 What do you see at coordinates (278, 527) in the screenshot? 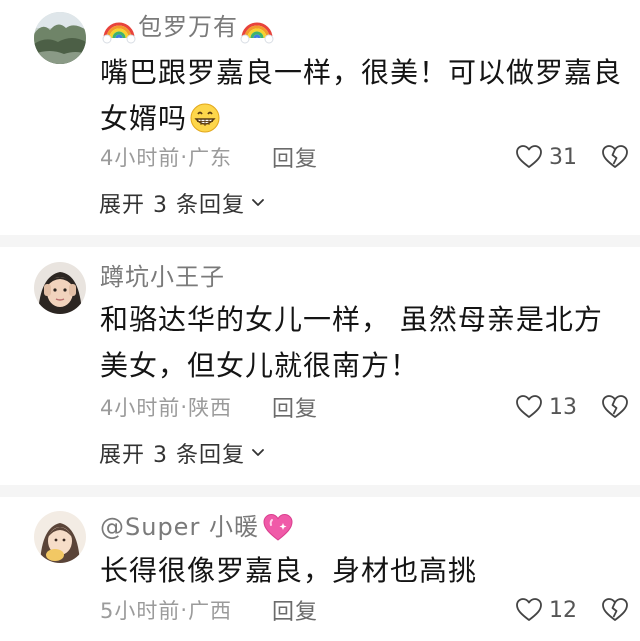
I see `sparkling-heart-icon` at bounding box center [278, 527].